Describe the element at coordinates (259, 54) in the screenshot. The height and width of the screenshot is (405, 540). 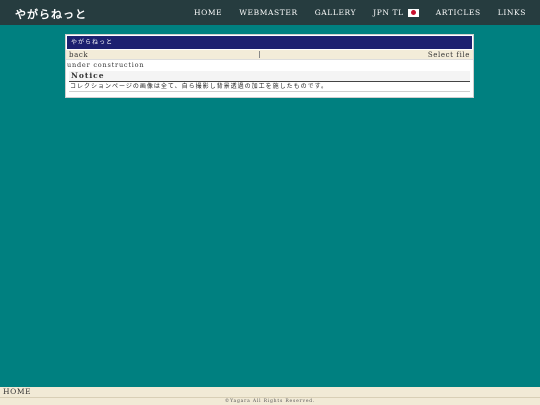
I see `toolbar-divider` at that location.